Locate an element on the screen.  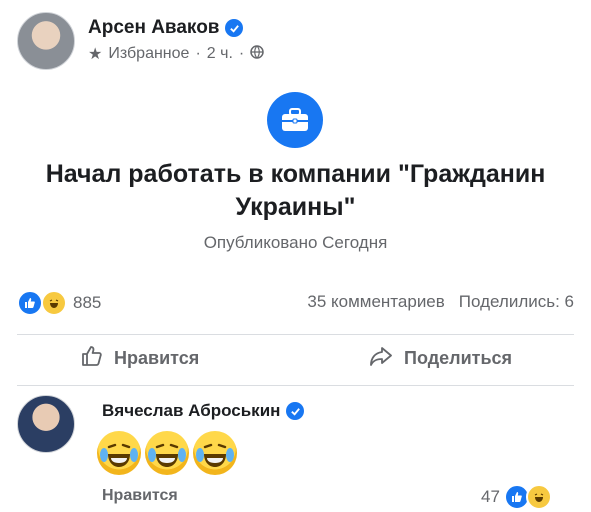
reaction-count: 885 is located at coordinates (87, 302).